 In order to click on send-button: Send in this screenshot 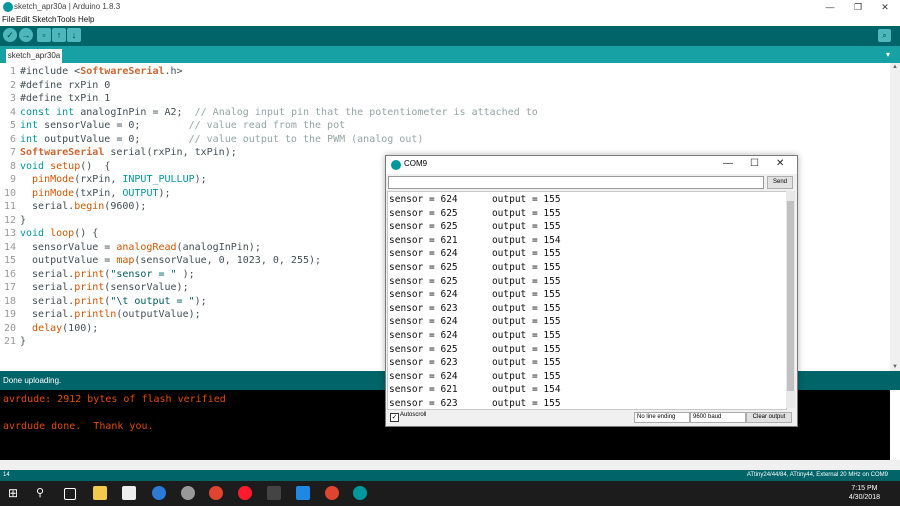, I will do `click(780, 182)`.